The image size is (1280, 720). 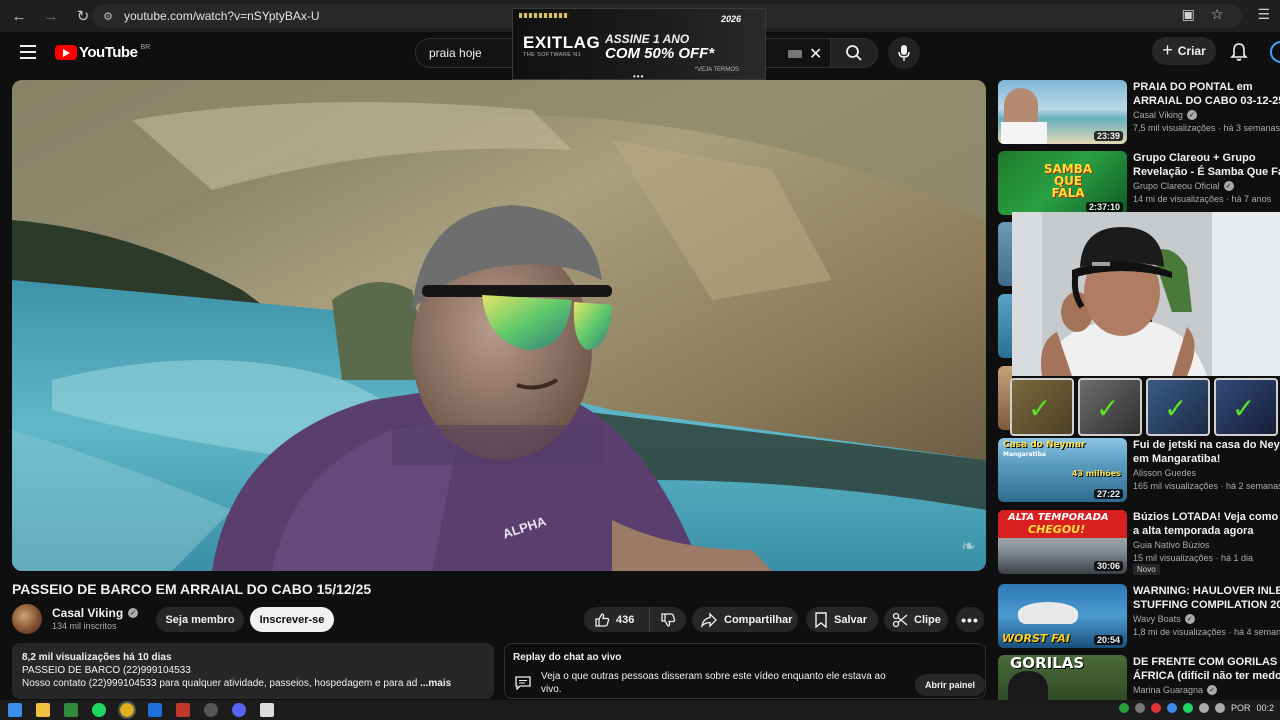 What do you see at coordinates (916, 619) in the screenshot?
I see `clip-button: Clipe` at bounding box center [916, 619].